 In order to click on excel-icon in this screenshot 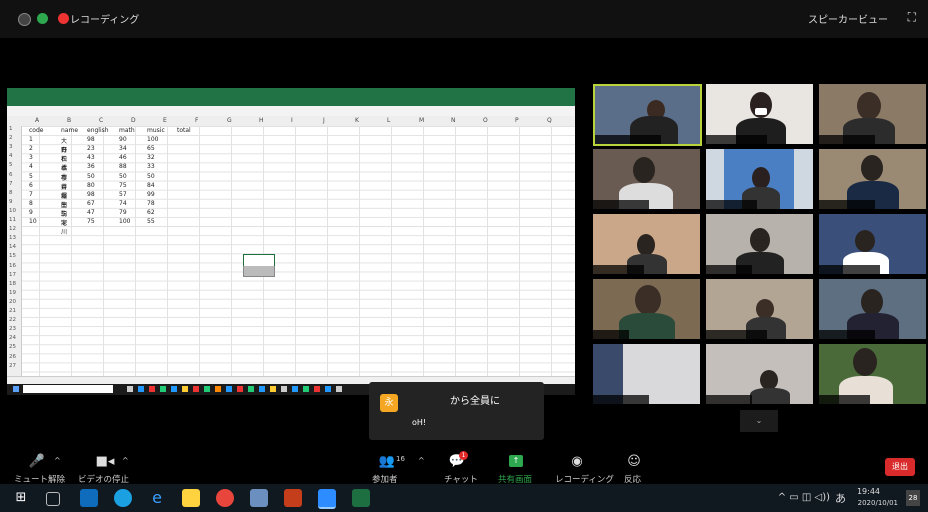, I will do `click(361, 498)`.